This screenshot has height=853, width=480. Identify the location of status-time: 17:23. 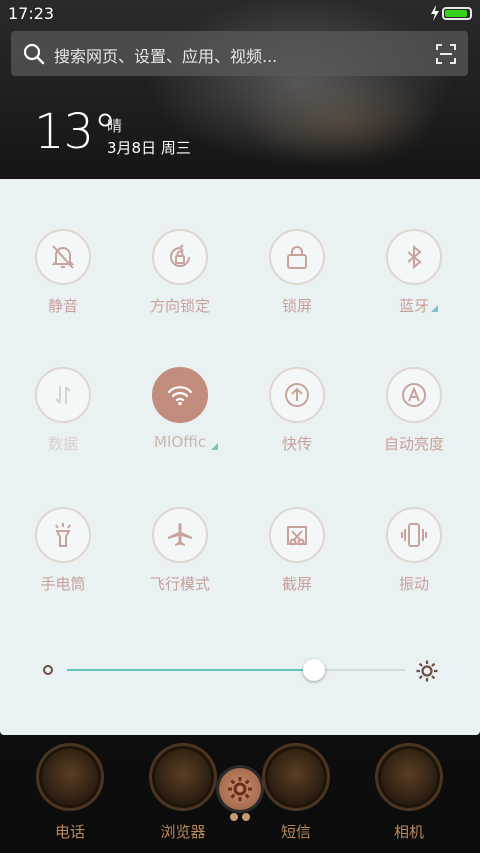
(31, 13).